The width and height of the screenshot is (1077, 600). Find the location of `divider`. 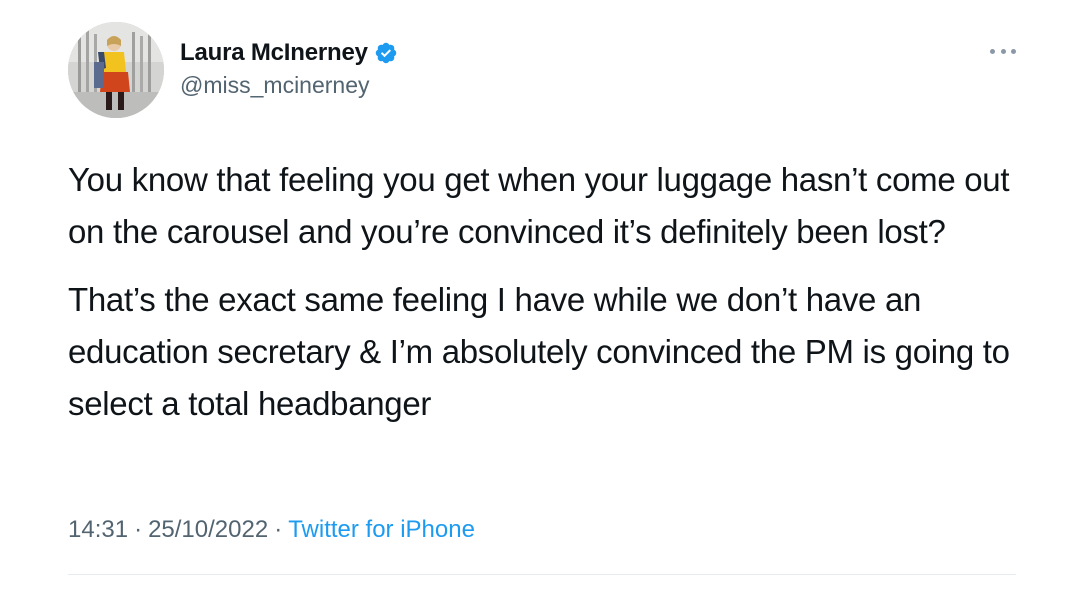

divider is located at coordinates (542, 574).